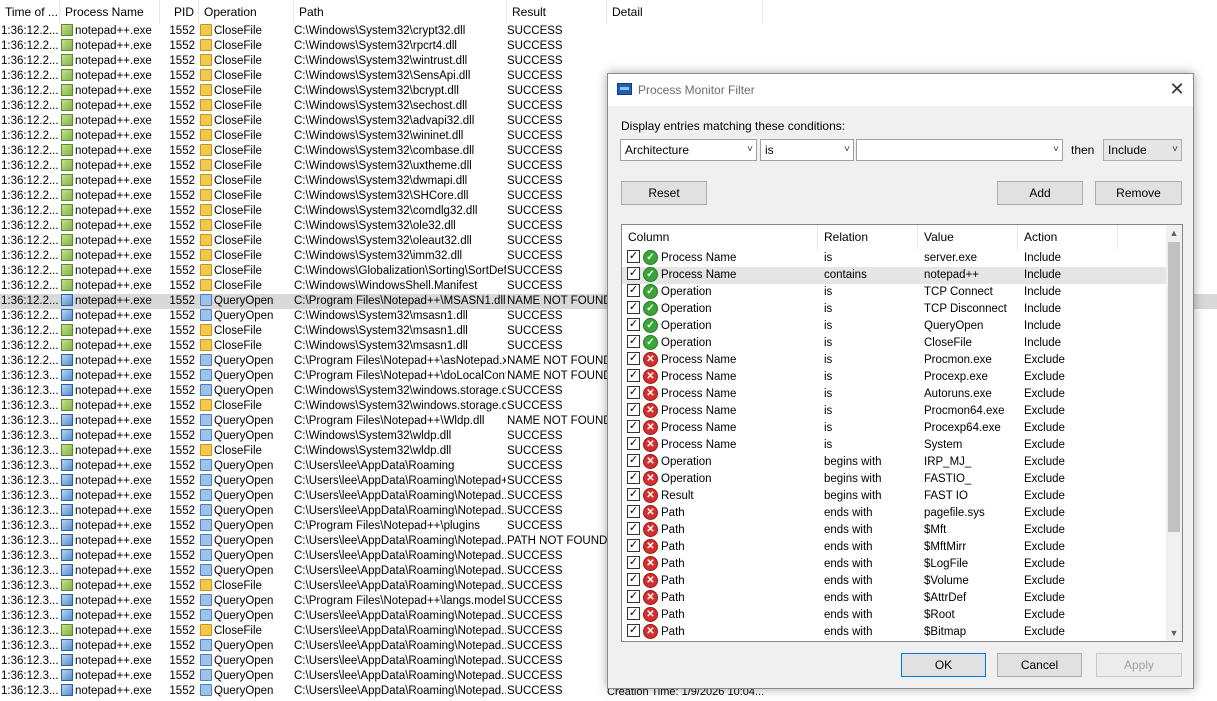 The image size is (1217, 701). I want to click on filter-action: Exclude, so click(1044, 598).